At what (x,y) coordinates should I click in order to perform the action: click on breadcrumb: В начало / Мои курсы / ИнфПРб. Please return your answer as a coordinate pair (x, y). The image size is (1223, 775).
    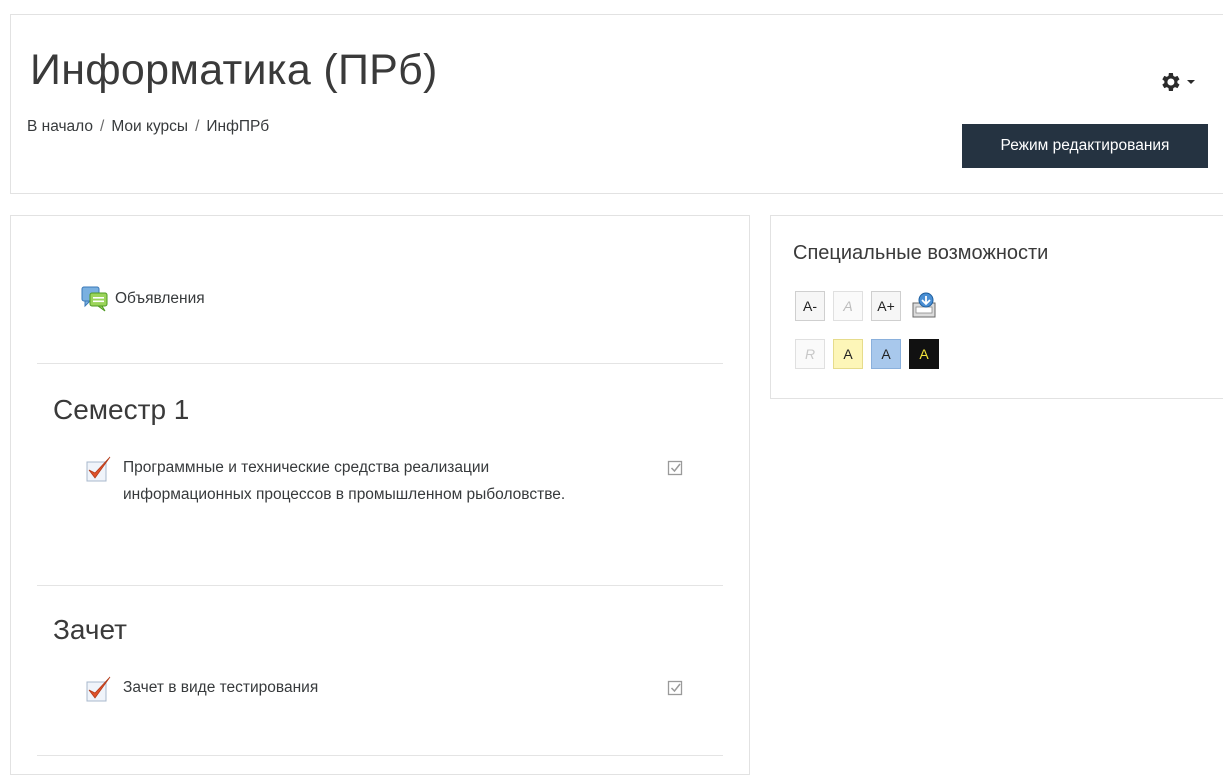
    Looking at the image, I should click on (148, 127).